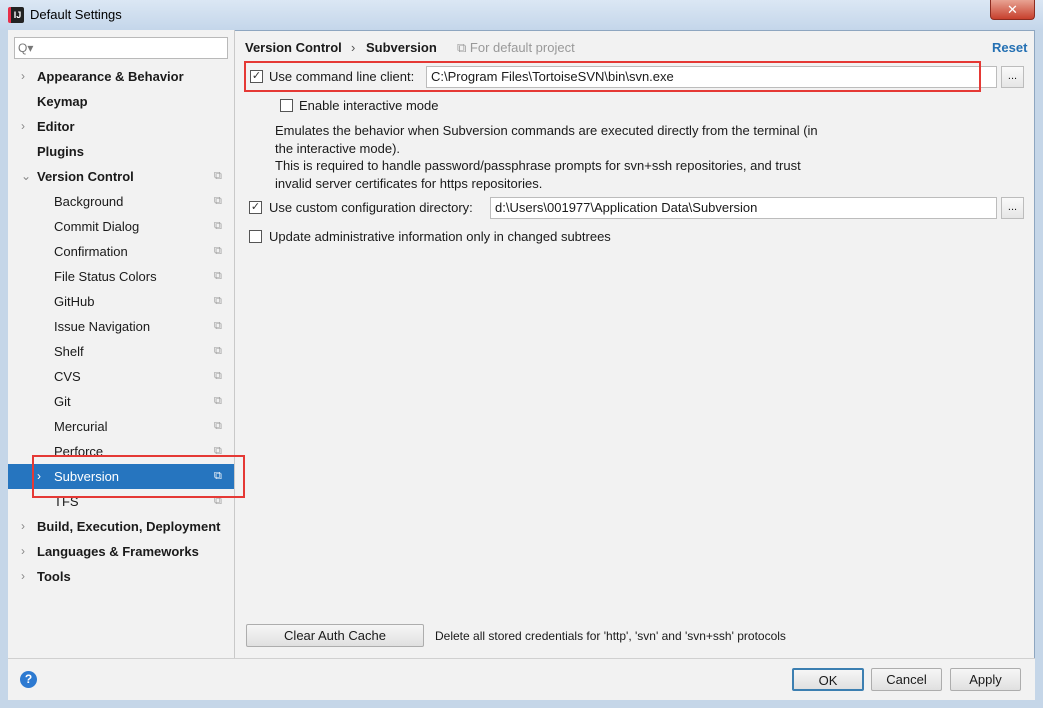 This screenshot has width=1043, height=708. Describe the element at coordinates (85, 176) in the screenshot. I see `sidebar-item-label: Version Control` at that location.